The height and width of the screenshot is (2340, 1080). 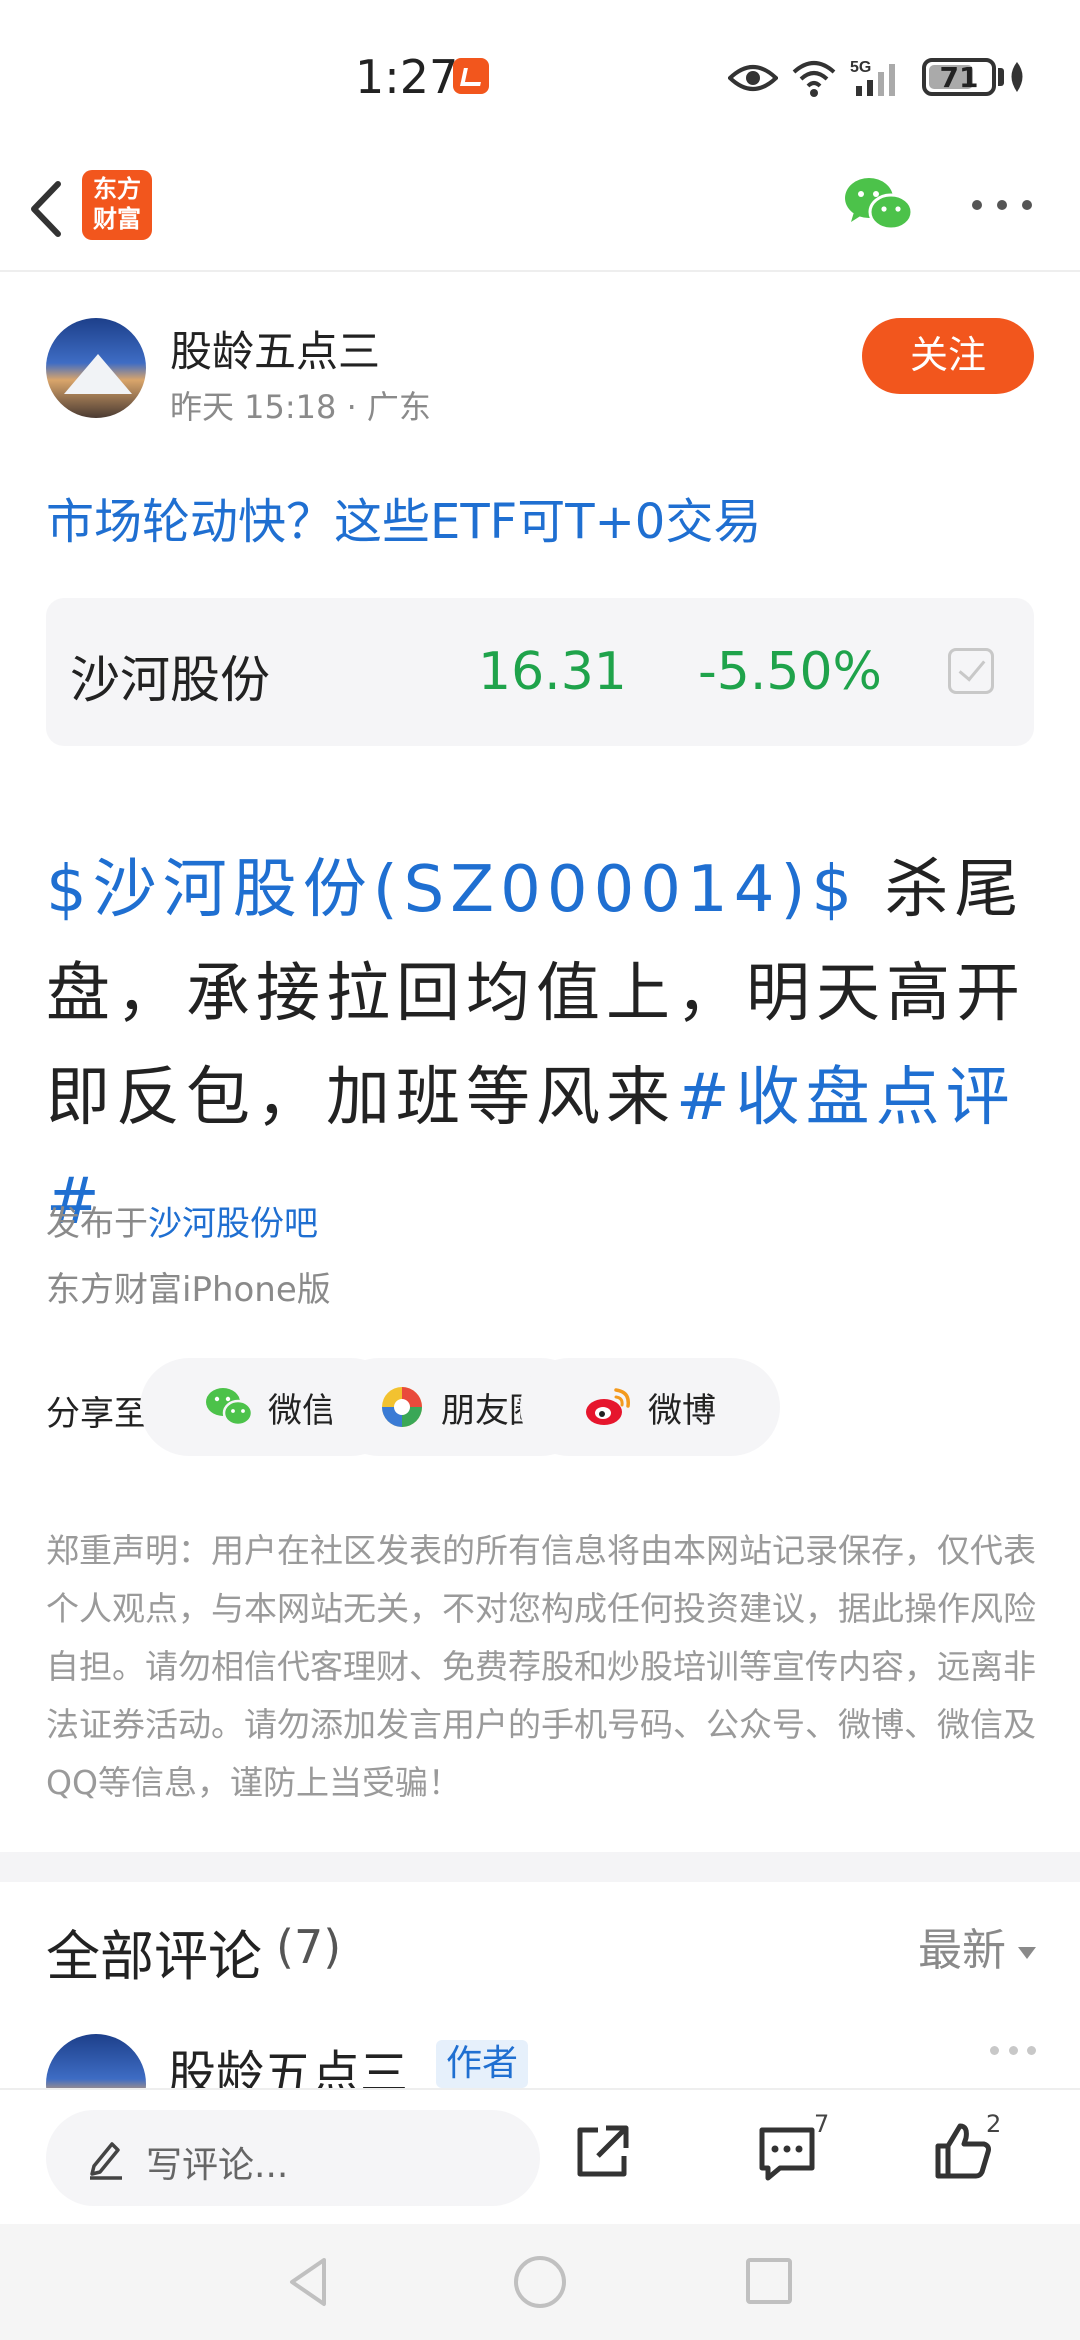 What do you see at coordinates (302, 1410) in the screenshot?
I see `share-wechat-label: 微信` at bounding box center [302, 1410].